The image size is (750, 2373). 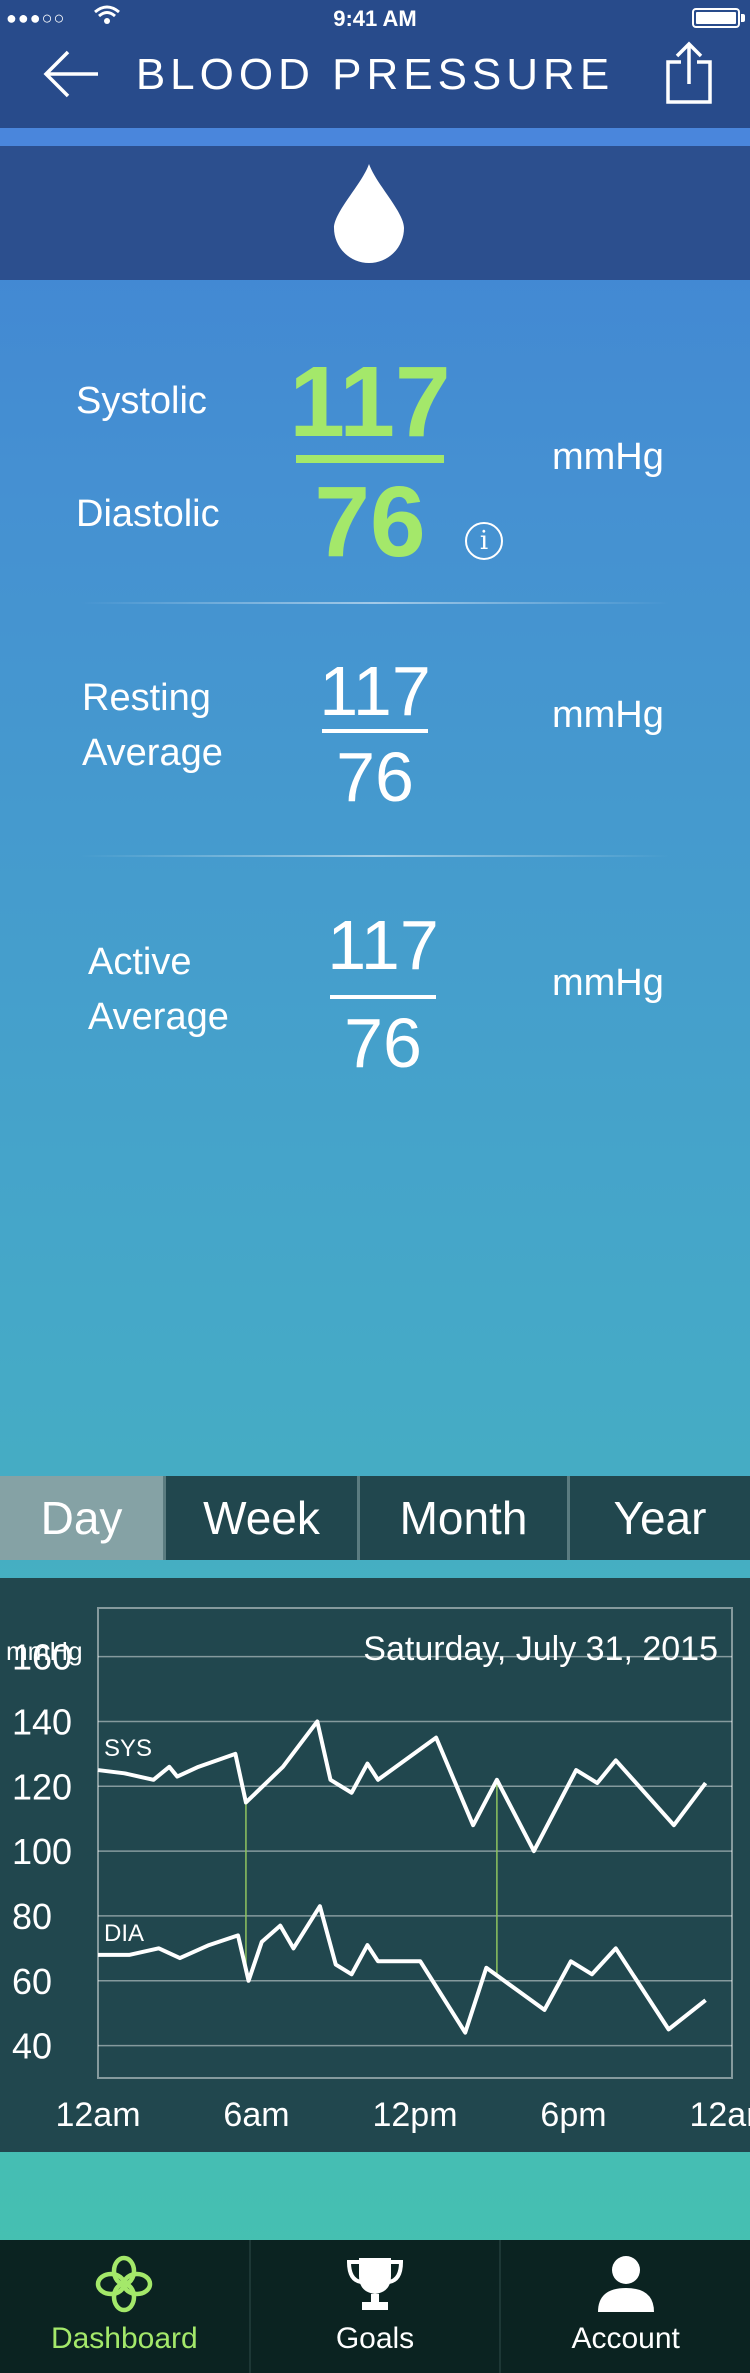 What do you see at coordinates (263, 1518) in the screenshot?
I see `tab-week: Week` at bounding box center [263, 1518].